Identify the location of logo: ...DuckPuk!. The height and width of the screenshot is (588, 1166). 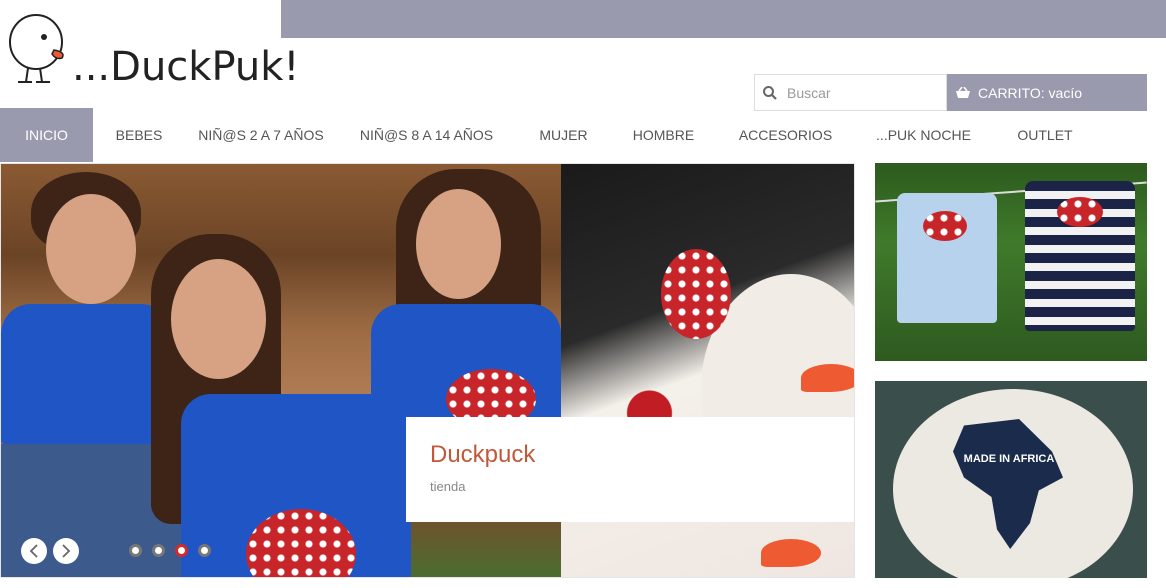
(149, 54).